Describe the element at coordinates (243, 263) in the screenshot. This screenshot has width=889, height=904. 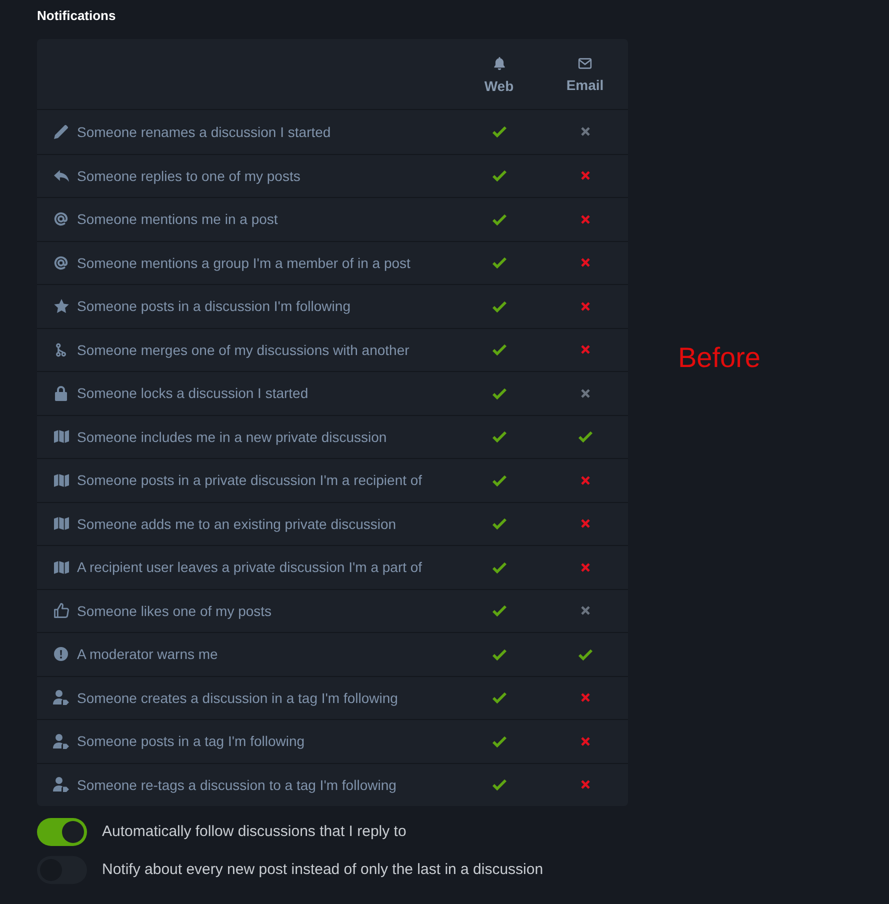
I see `notification-label: Someone mentions a group I'm a member of in a post` at that location.